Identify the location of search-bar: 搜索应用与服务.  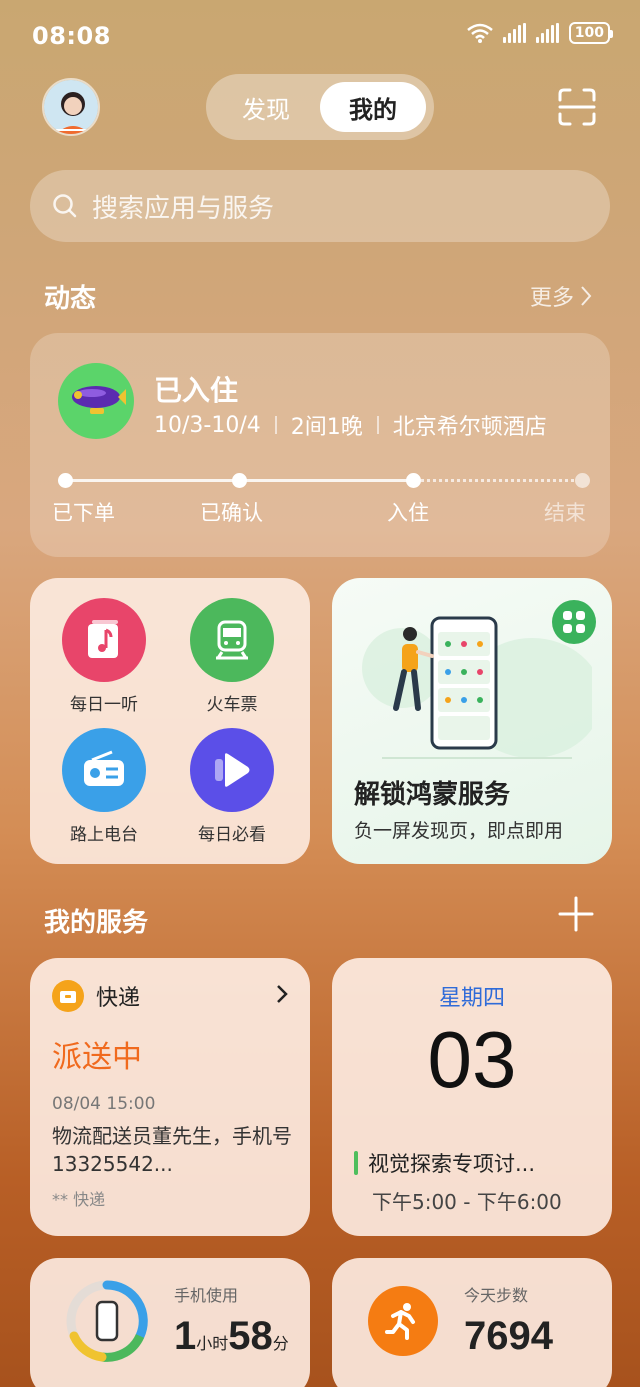
(320, 206).